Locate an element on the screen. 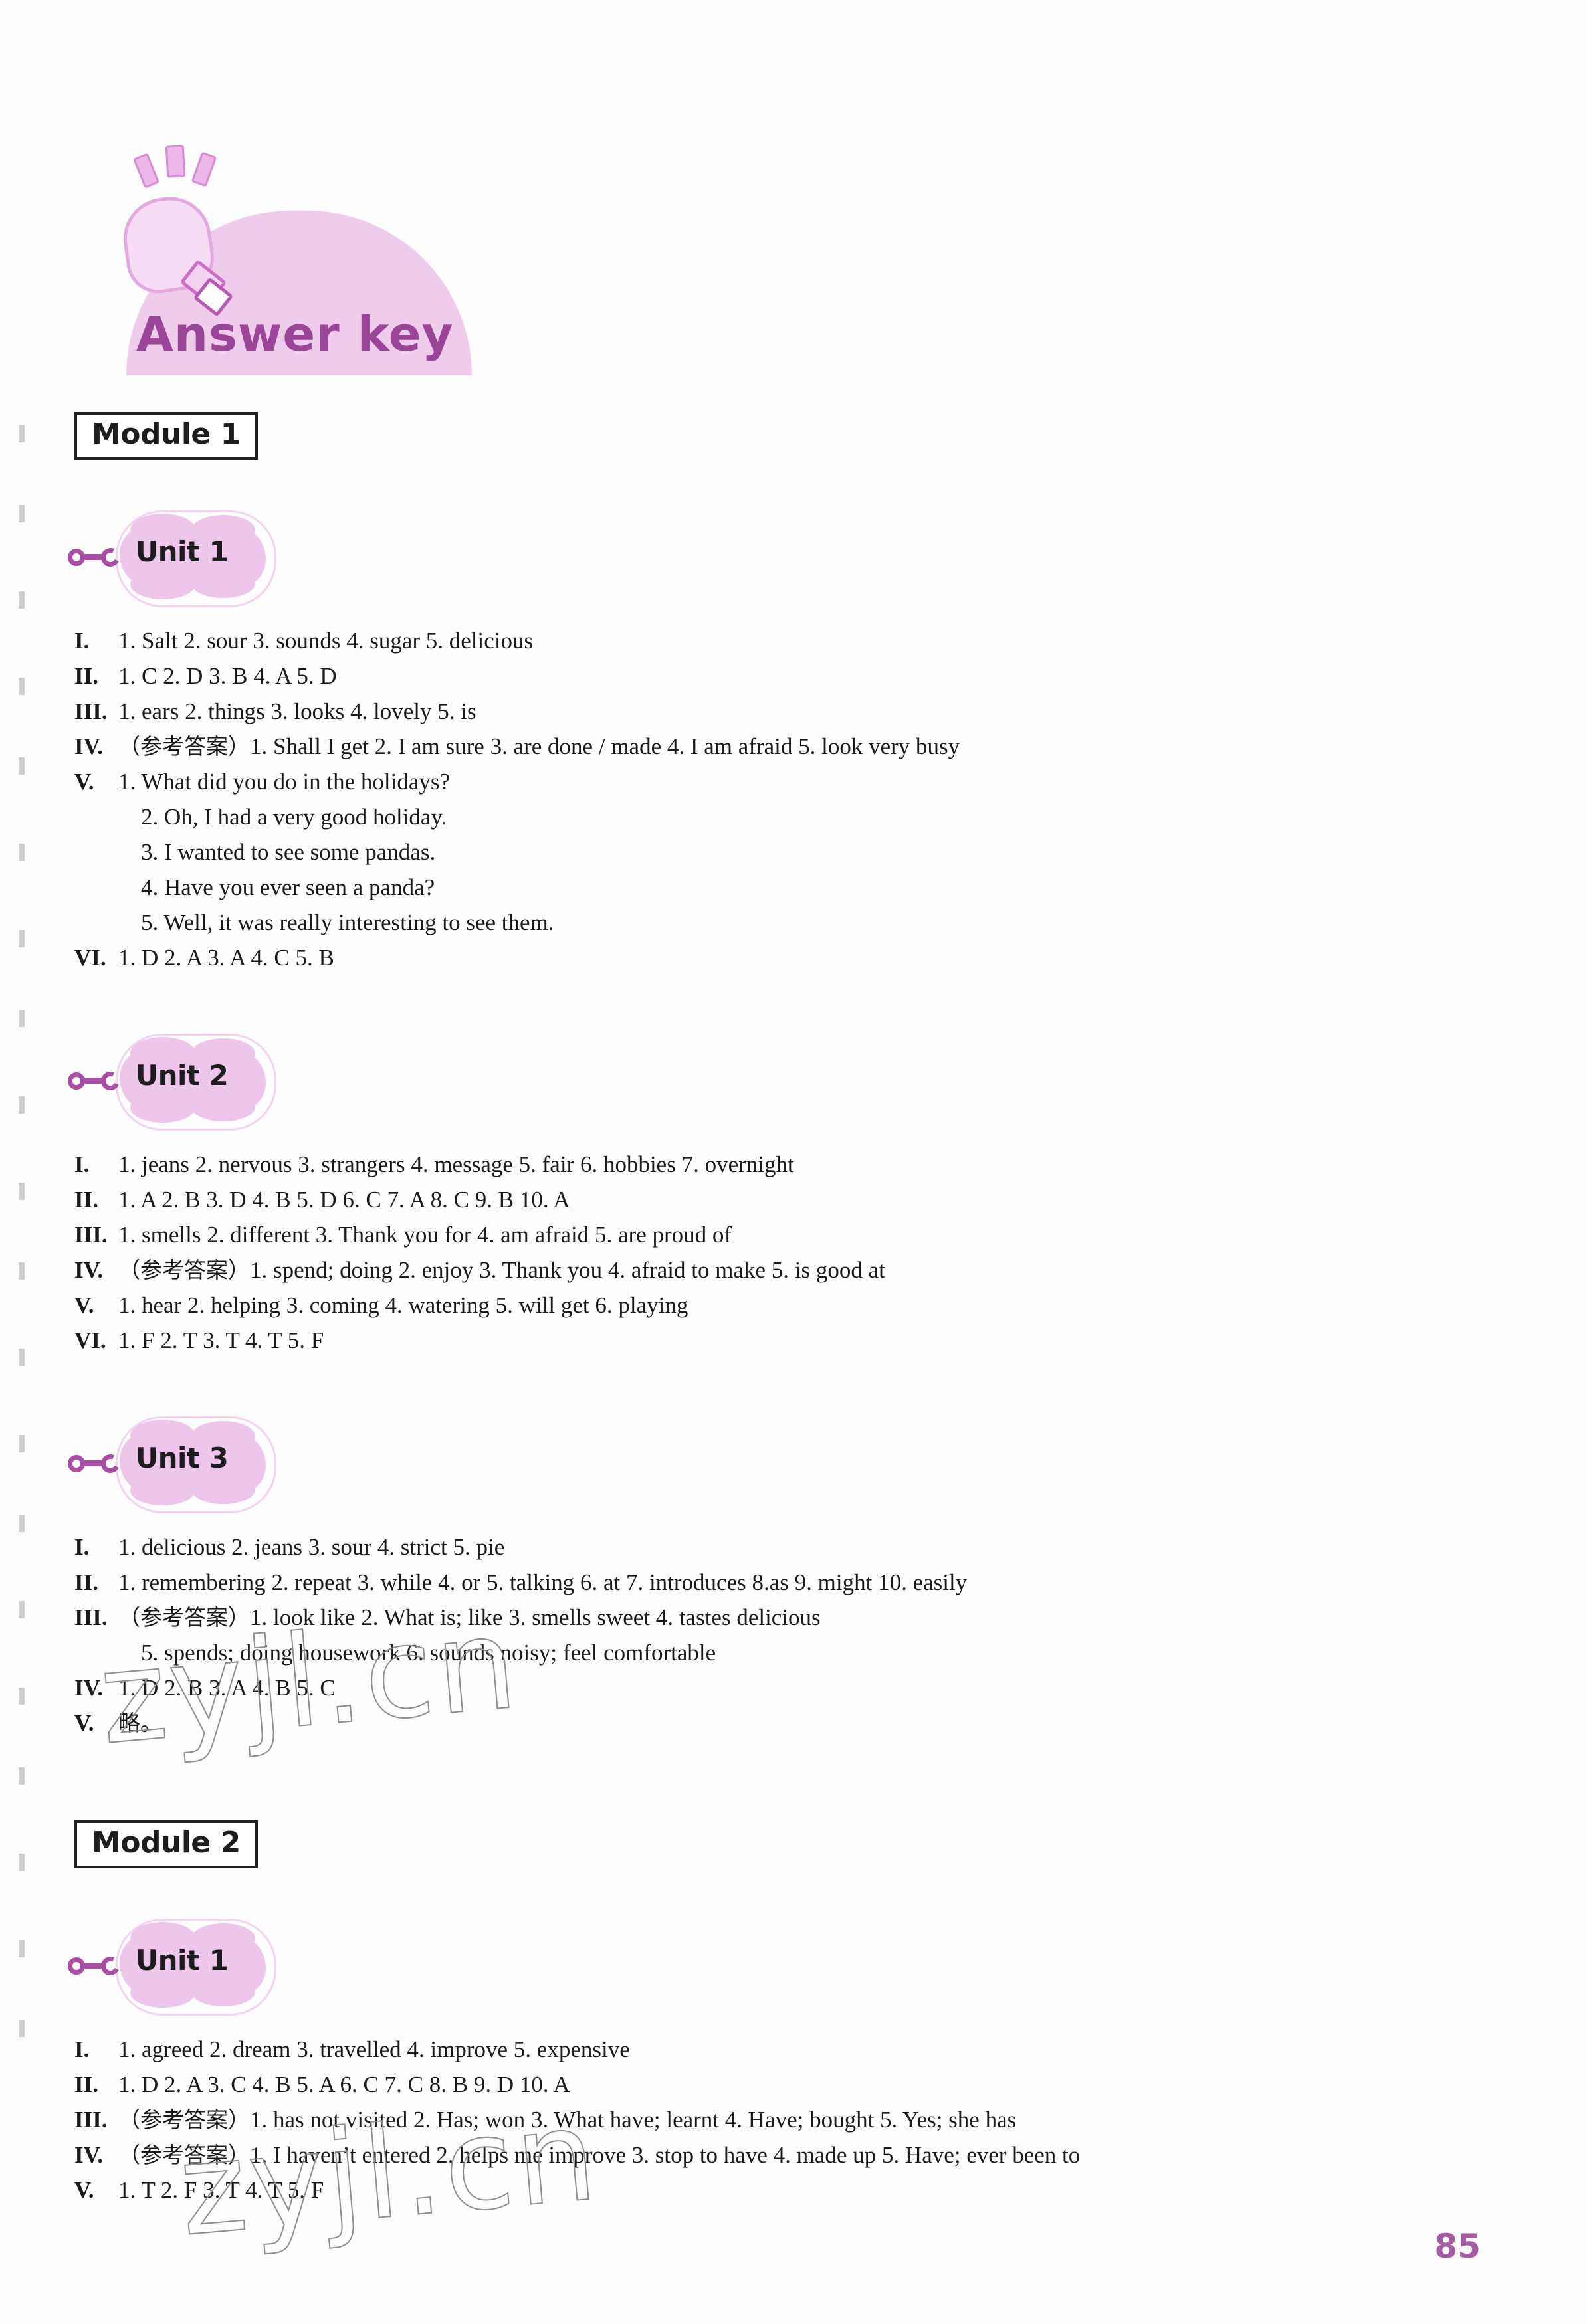  unit-label: Unit 2 is located at coordinates (182, 1076).